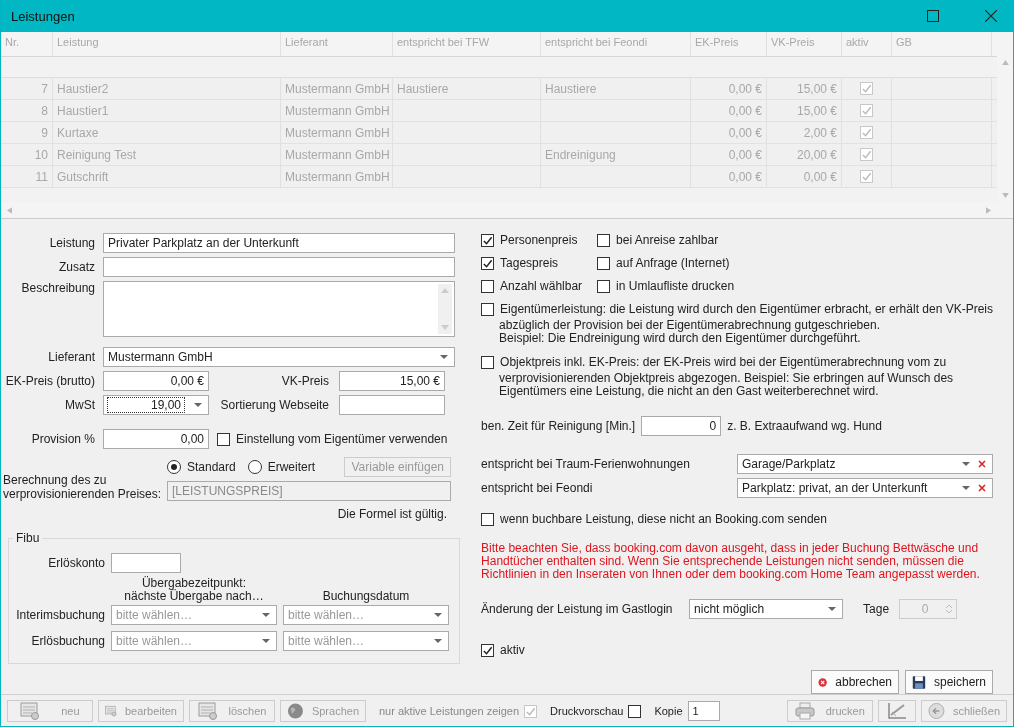 The height and width of the screenshot is (727, 1014). What do you see at coordinates (681, 426) in the screenshot?
I see `cleaning-time-field: 0` at bounding box center [681, 426].